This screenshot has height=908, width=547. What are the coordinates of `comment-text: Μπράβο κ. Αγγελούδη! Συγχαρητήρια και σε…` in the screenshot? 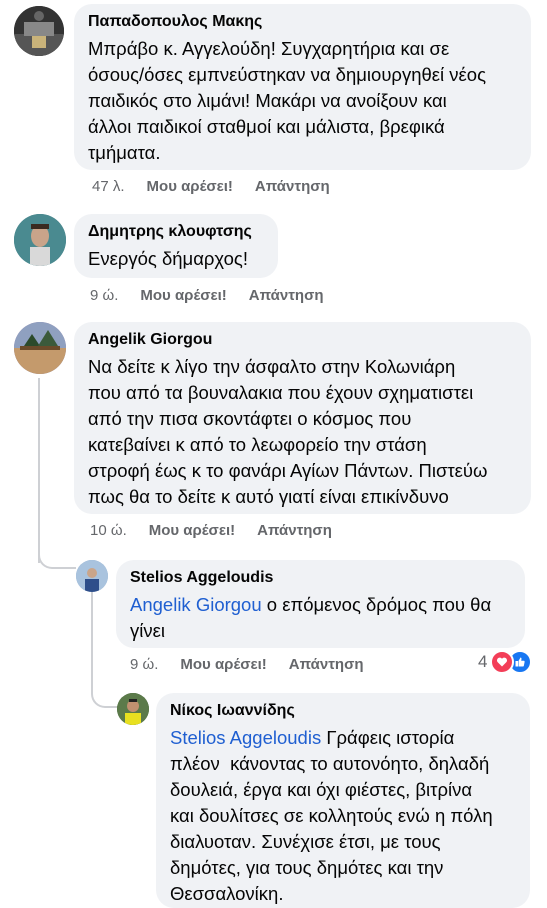 It's located at (287, 100).